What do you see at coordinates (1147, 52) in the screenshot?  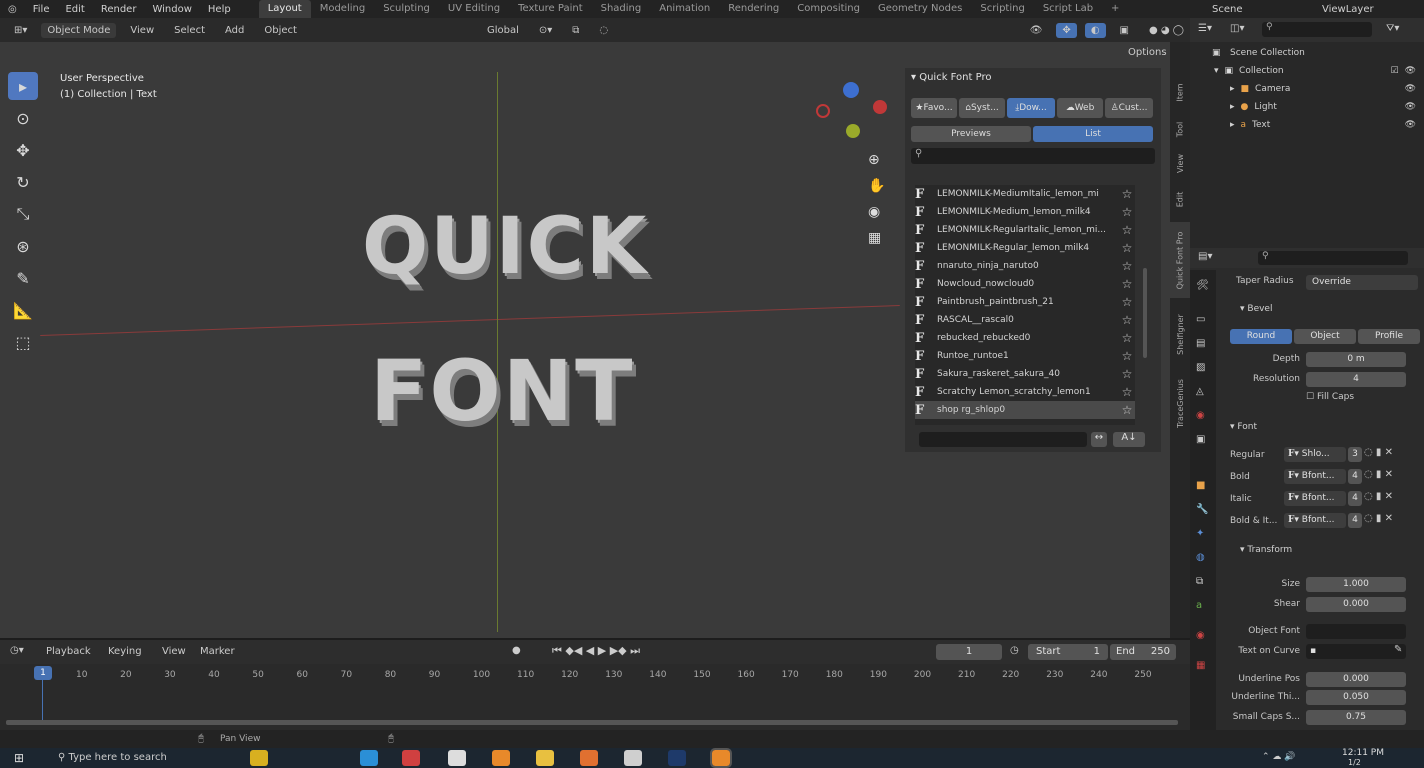 I see `options-dropdown: Options` at bounding box center [1147, 52].